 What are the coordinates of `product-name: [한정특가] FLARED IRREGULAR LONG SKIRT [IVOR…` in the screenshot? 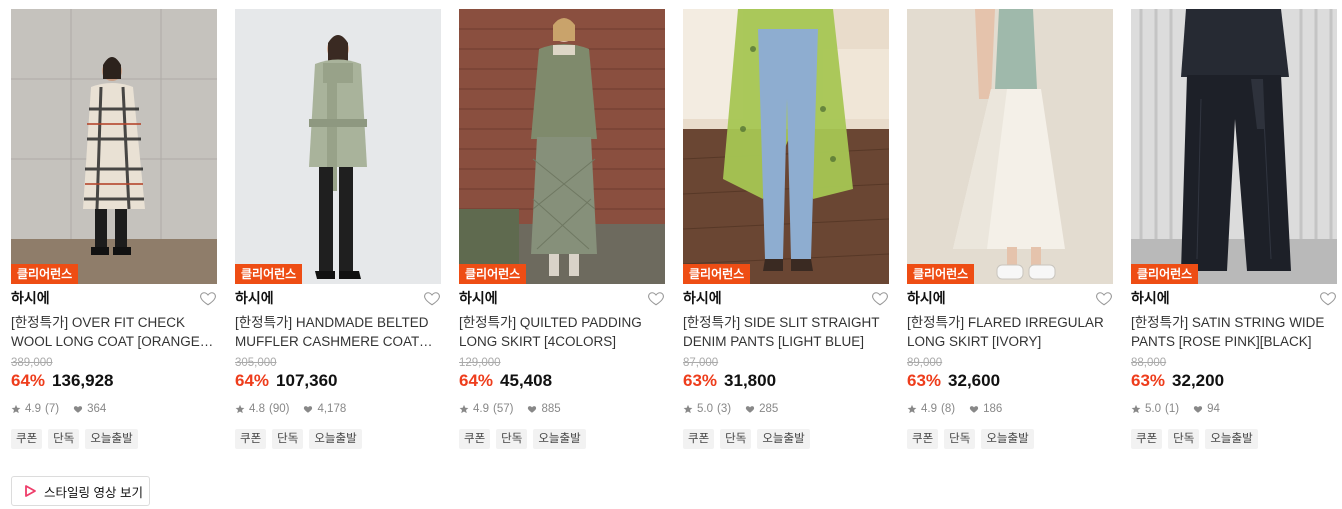 It's located at (1010, 332).